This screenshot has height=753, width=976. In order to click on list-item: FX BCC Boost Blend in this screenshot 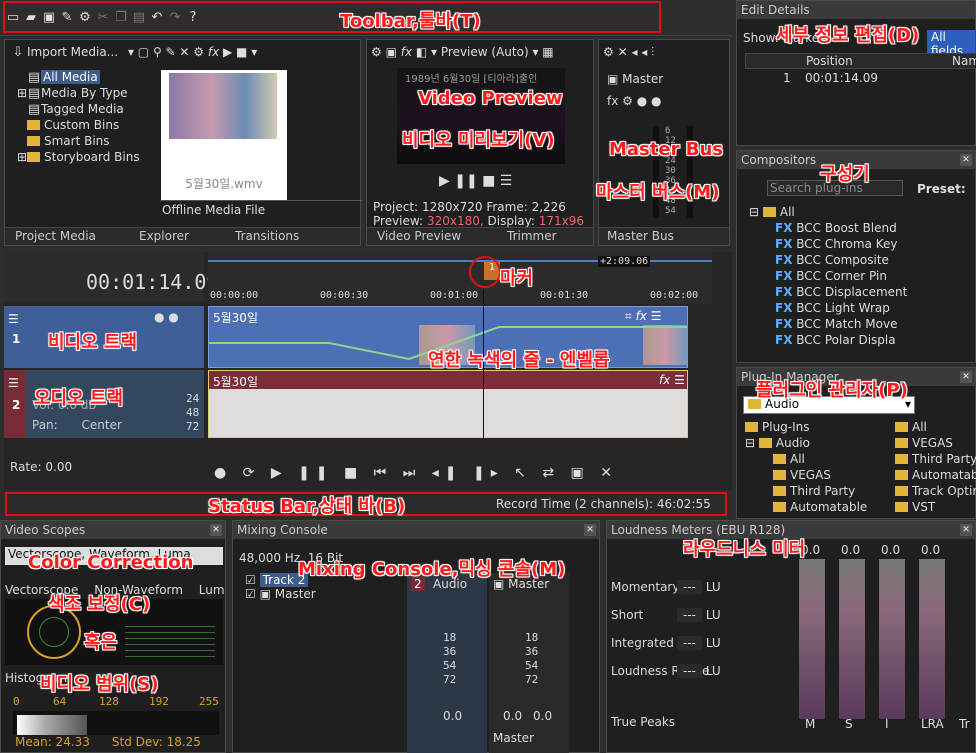, I will do `click(829, 229)`.